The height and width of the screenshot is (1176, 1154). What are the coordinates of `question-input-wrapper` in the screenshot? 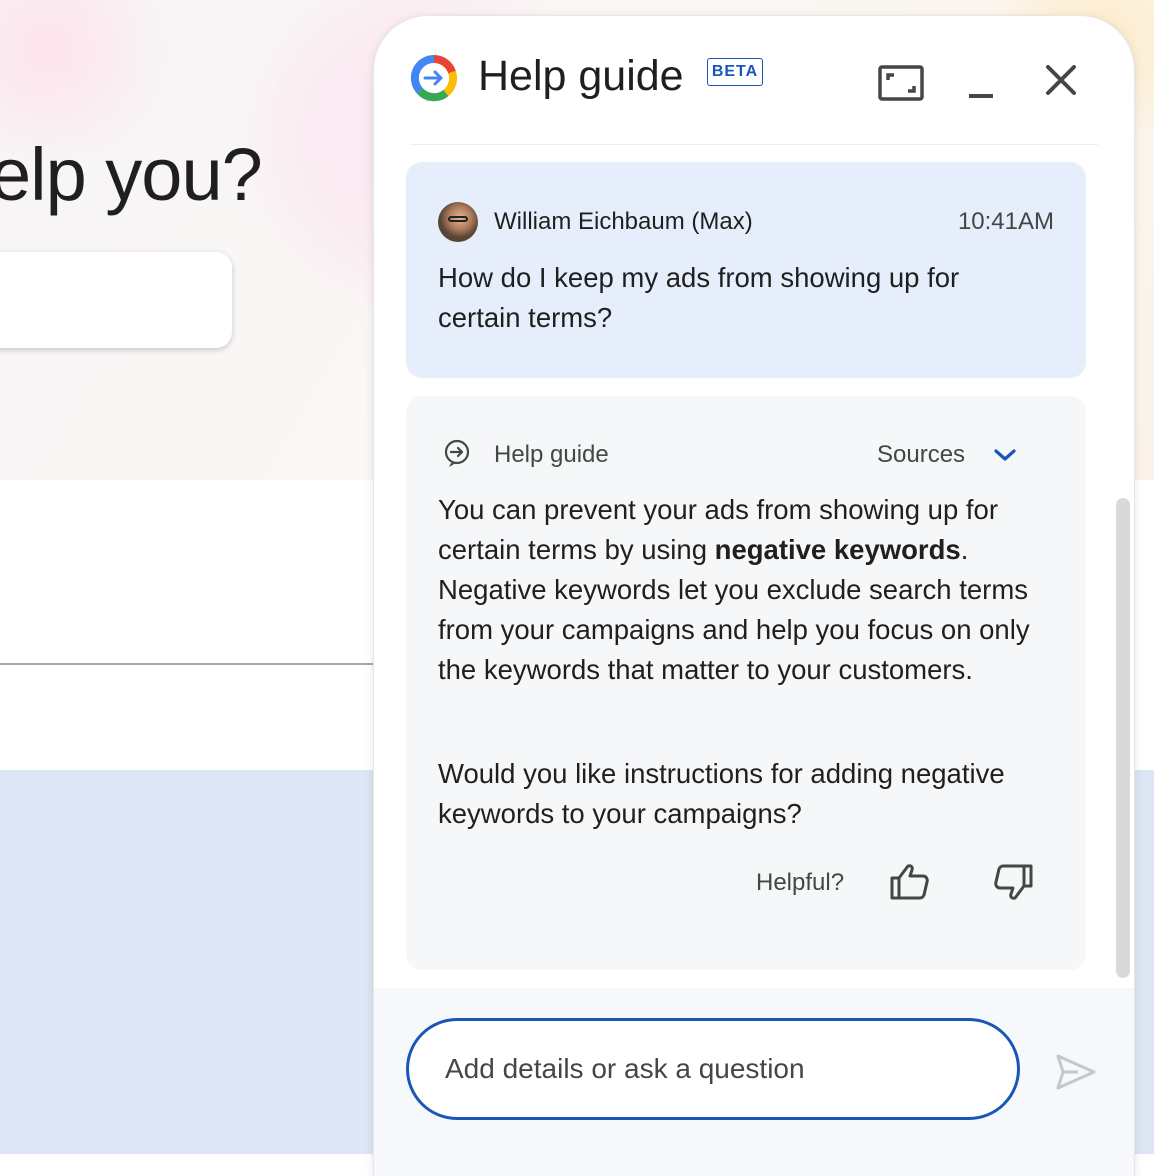 It's located at (713, 1069).